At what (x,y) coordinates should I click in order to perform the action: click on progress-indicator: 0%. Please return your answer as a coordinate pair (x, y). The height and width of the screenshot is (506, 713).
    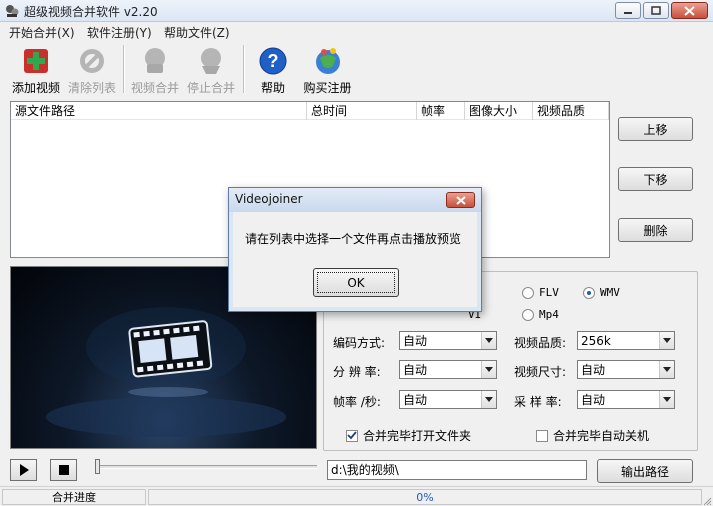
    Looking at the image, I should click on (425, 497).